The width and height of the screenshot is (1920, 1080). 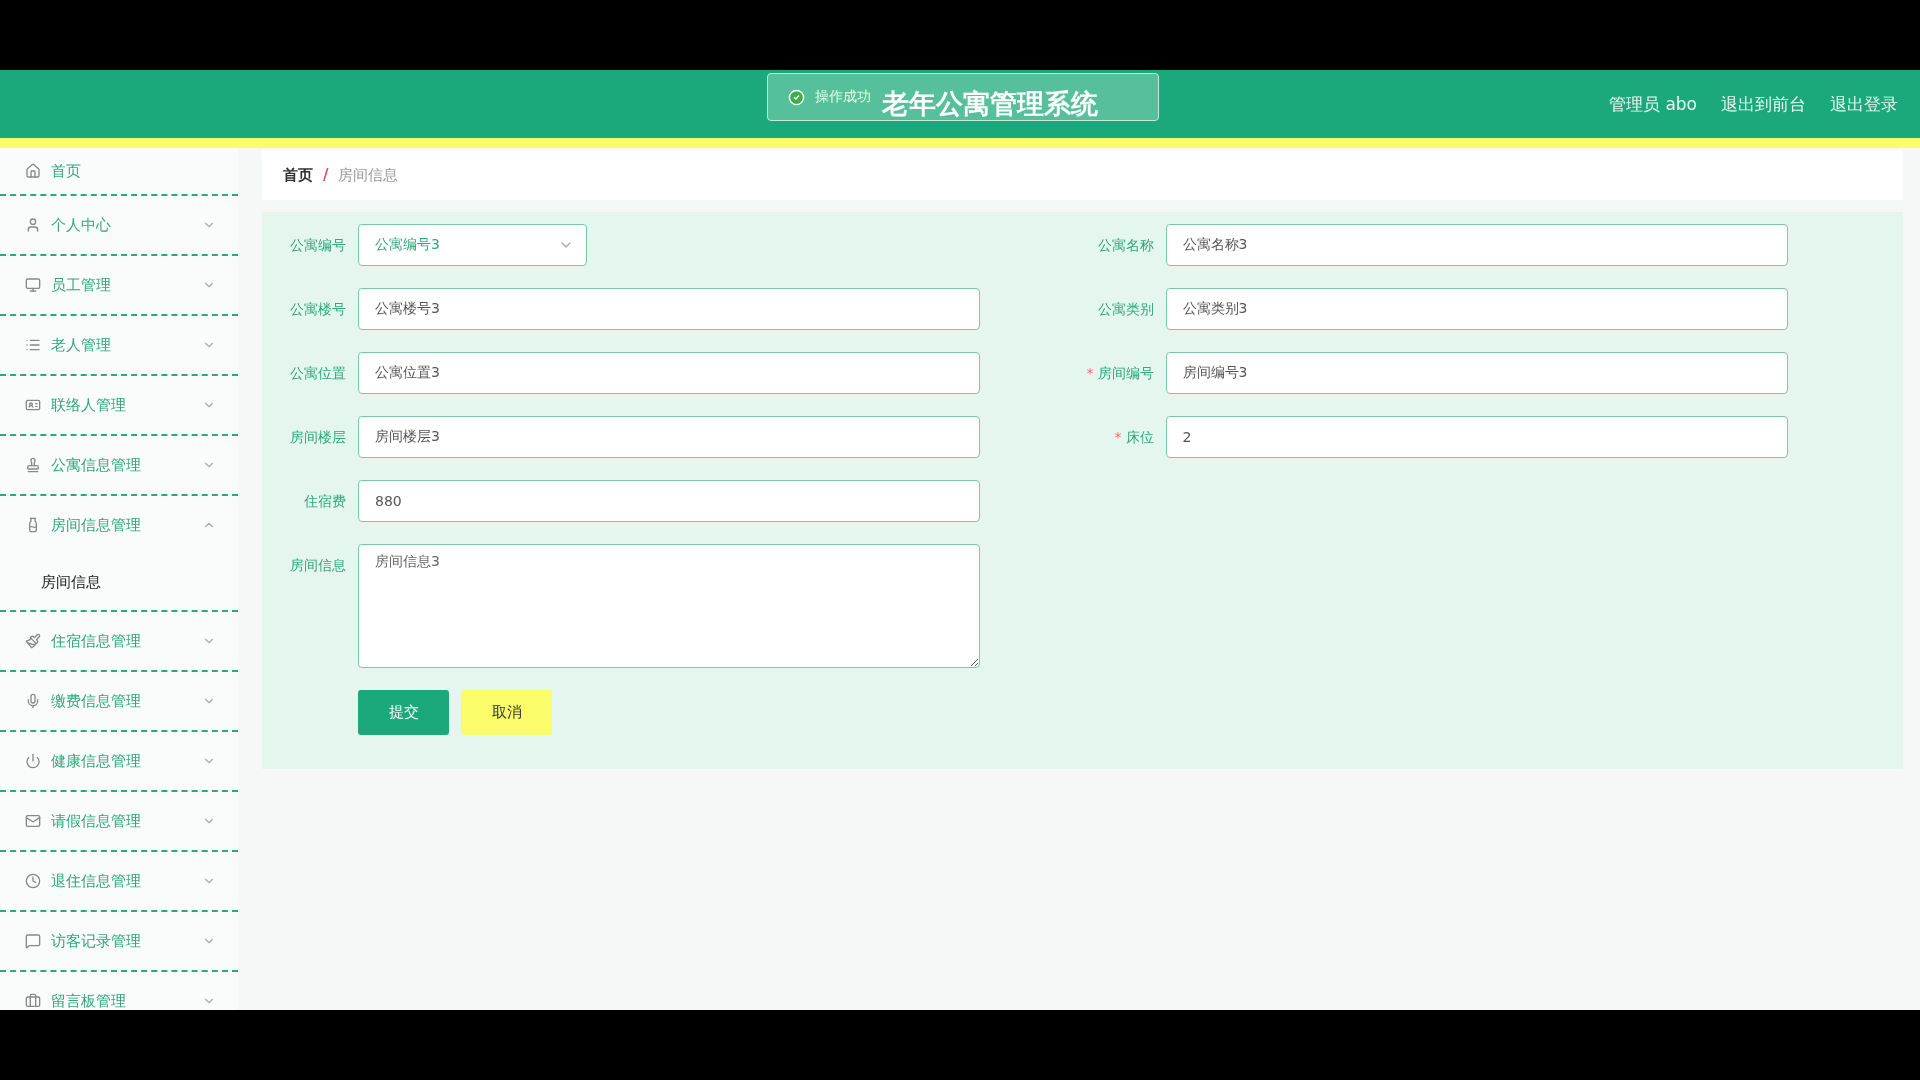 I want to click on field-label: 公寓名称, so click(x=1125, y=245).